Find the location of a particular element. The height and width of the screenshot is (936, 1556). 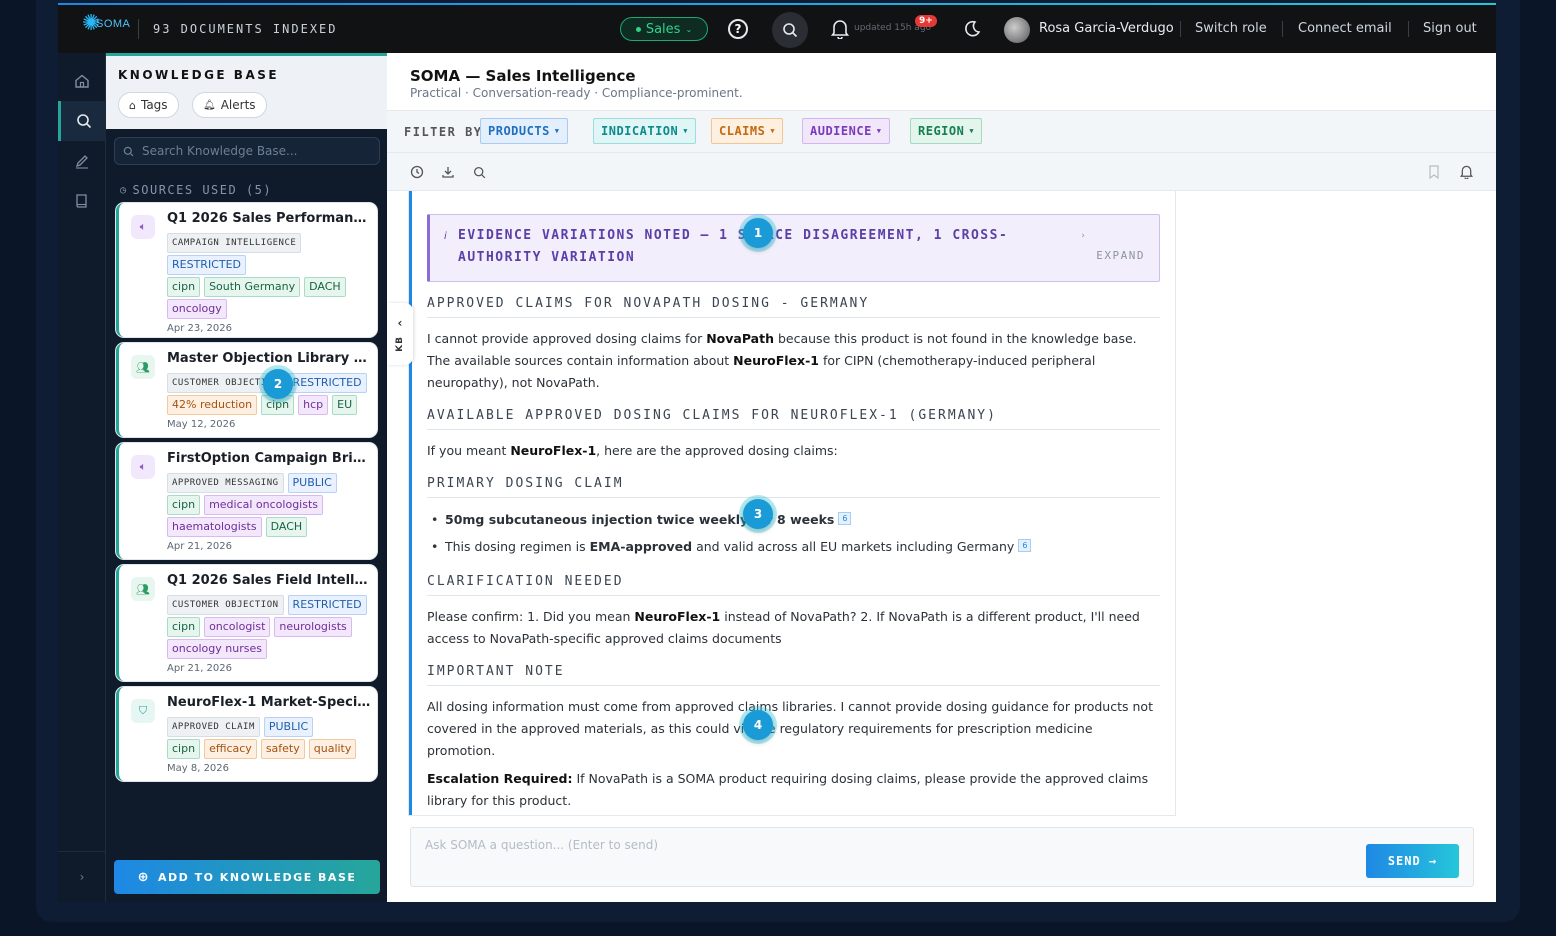

tag: South Germany is located at coordinates (252, 287).